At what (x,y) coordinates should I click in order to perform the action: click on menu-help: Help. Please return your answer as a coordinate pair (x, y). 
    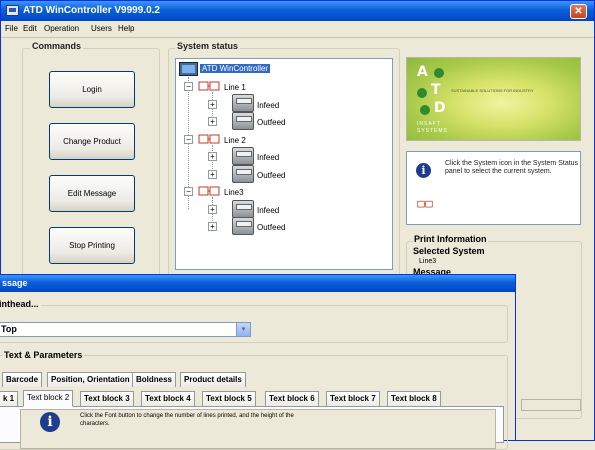
    Looking at the image, I should click on (126, 28).